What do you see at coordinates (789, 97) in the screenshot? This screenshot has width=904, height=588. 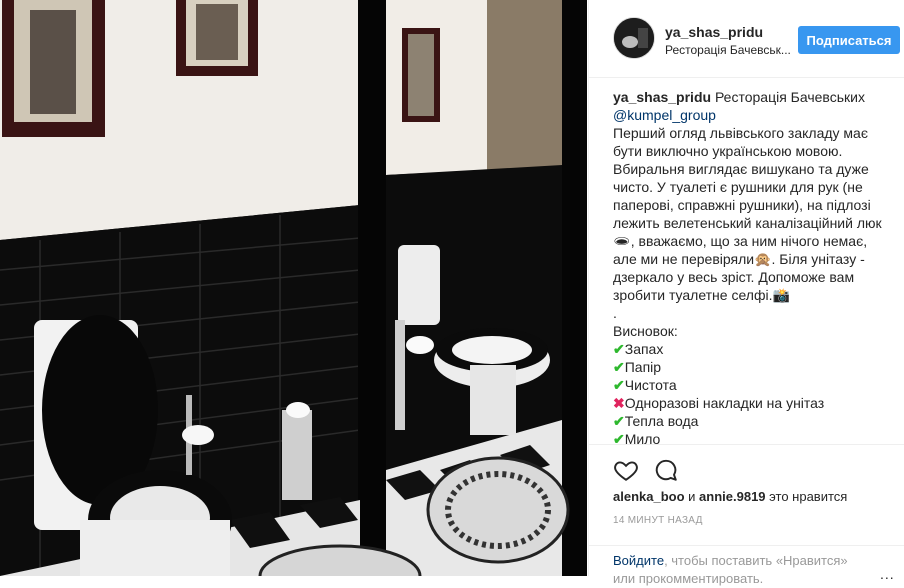 I see `caption-location-text: Ресторація Бачевських` at bounding box center [789, 97].